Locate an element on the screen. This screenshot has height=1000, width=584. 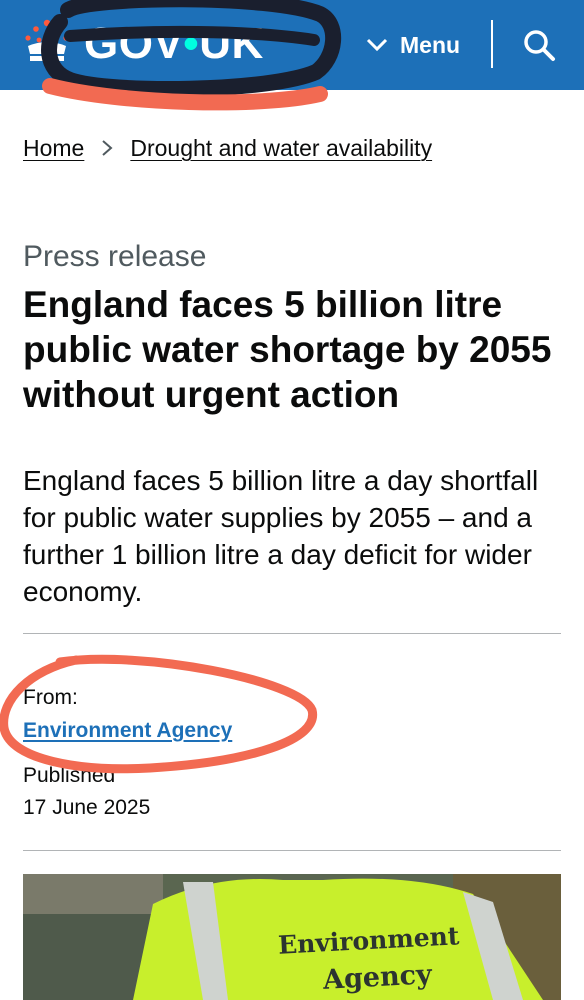
page-caption: Press release is located at coordinates (115, 256).